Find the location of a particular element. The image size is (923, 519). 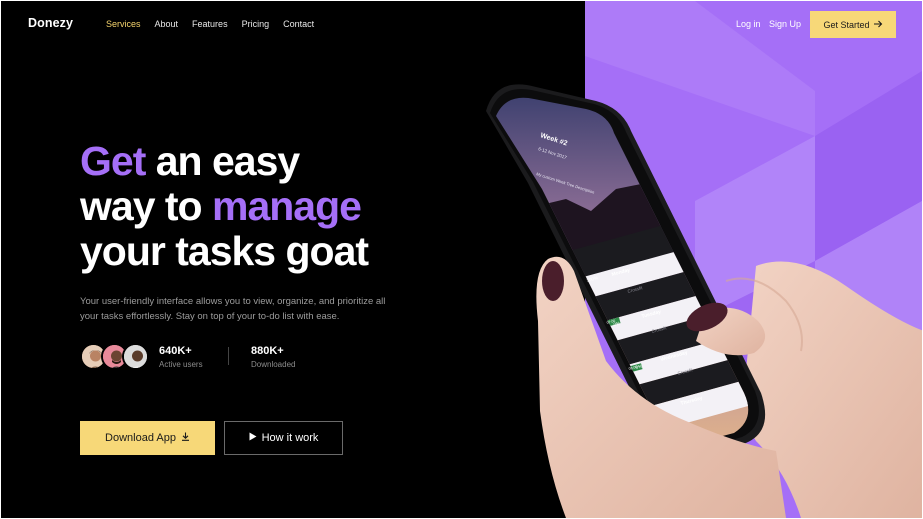

avatar is located at coordinates (135, 356).